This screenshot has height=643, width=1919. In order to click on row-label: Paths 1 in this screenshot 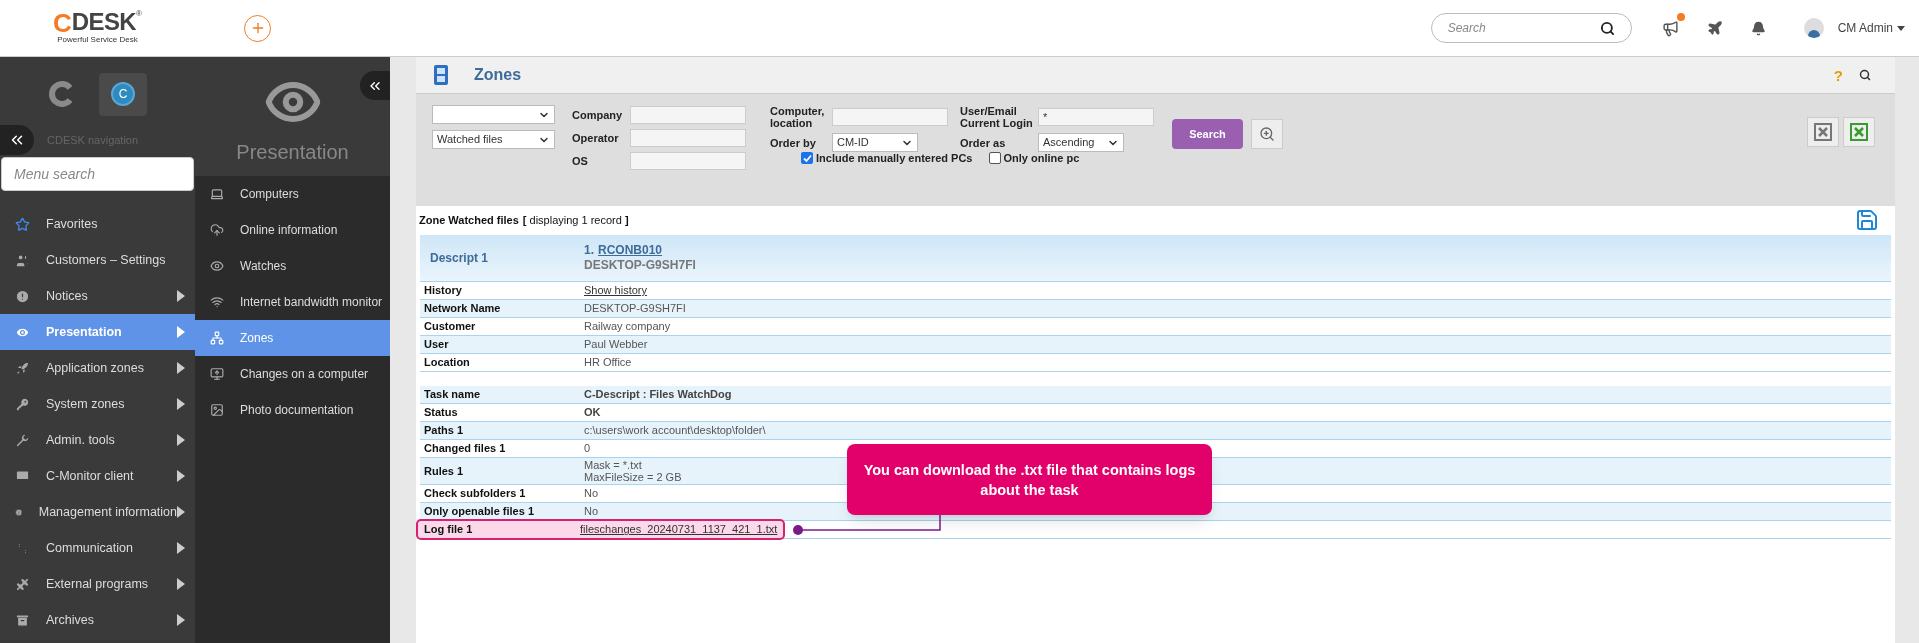, I will do `click(444, 431)`.